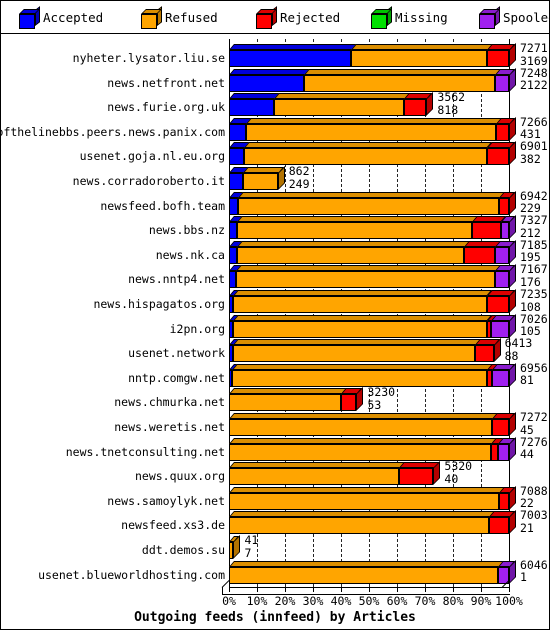 The image size is (550, 630). What do you see at coordinates (509, 601) in the screenshot?
I see `x-tick-label: 100%` at bounding box center [509, 601].